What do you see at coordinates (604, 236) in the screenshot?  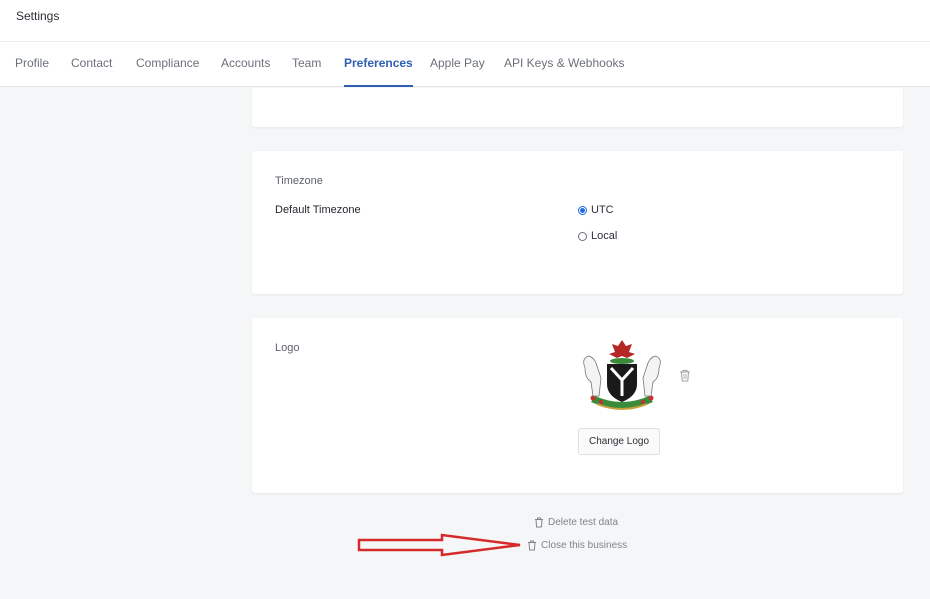 I see `timezone-option-label: Local` at bounding box center [604, 236].